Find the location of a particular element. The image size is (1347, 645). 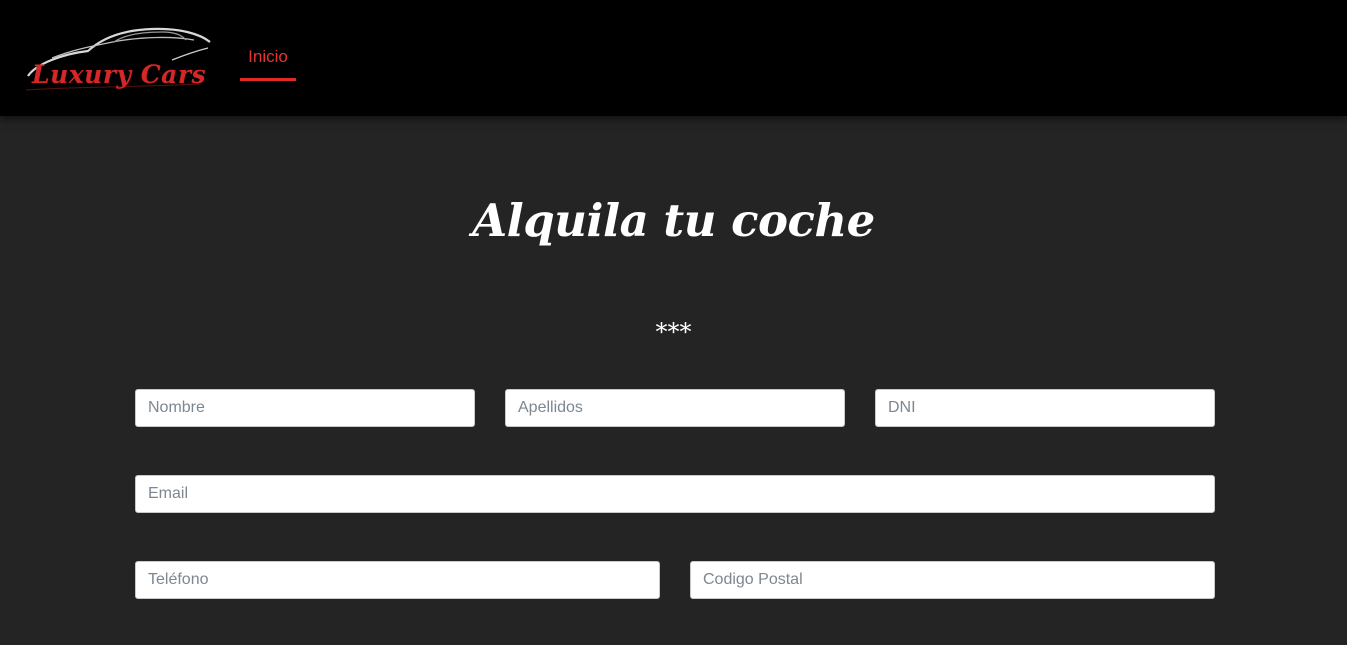

dni-field is located at coordinates (1045, 408).